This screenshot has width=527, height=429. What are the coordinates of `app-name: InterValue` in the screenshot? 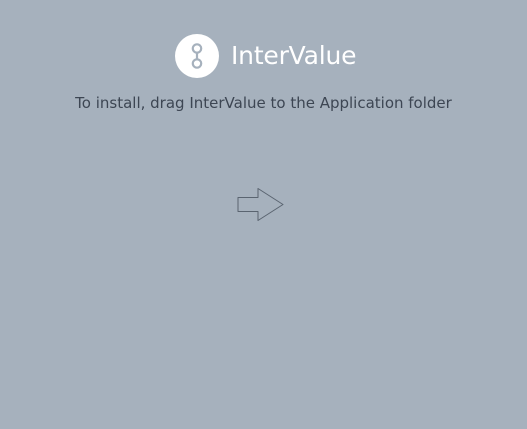 It's located at (294, 55).